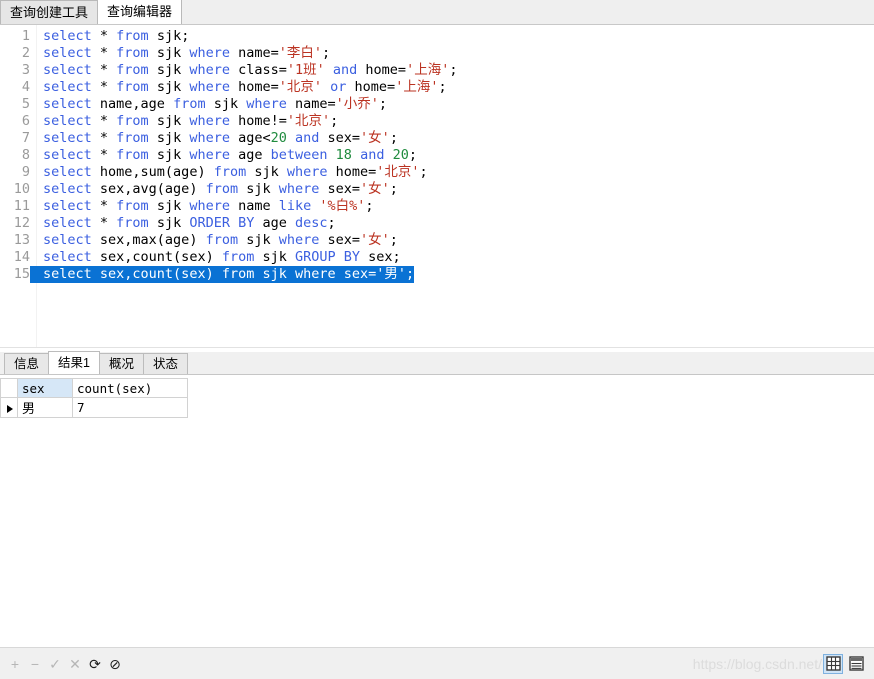 The height and width of the screenshot is (679, 874). I want to click on line-number: 2, so click(25, 53).